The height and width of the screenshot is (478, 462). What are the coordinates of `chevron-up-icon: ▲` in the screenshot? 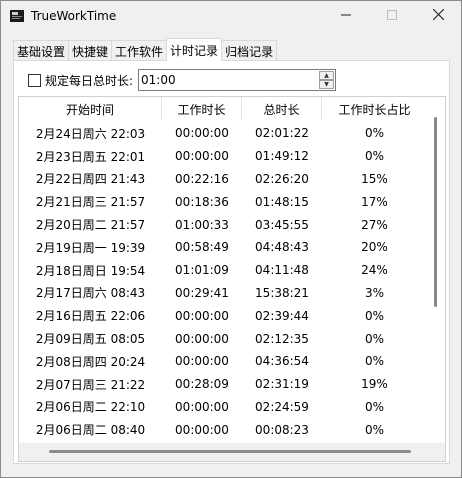 It's located at (326, 75).